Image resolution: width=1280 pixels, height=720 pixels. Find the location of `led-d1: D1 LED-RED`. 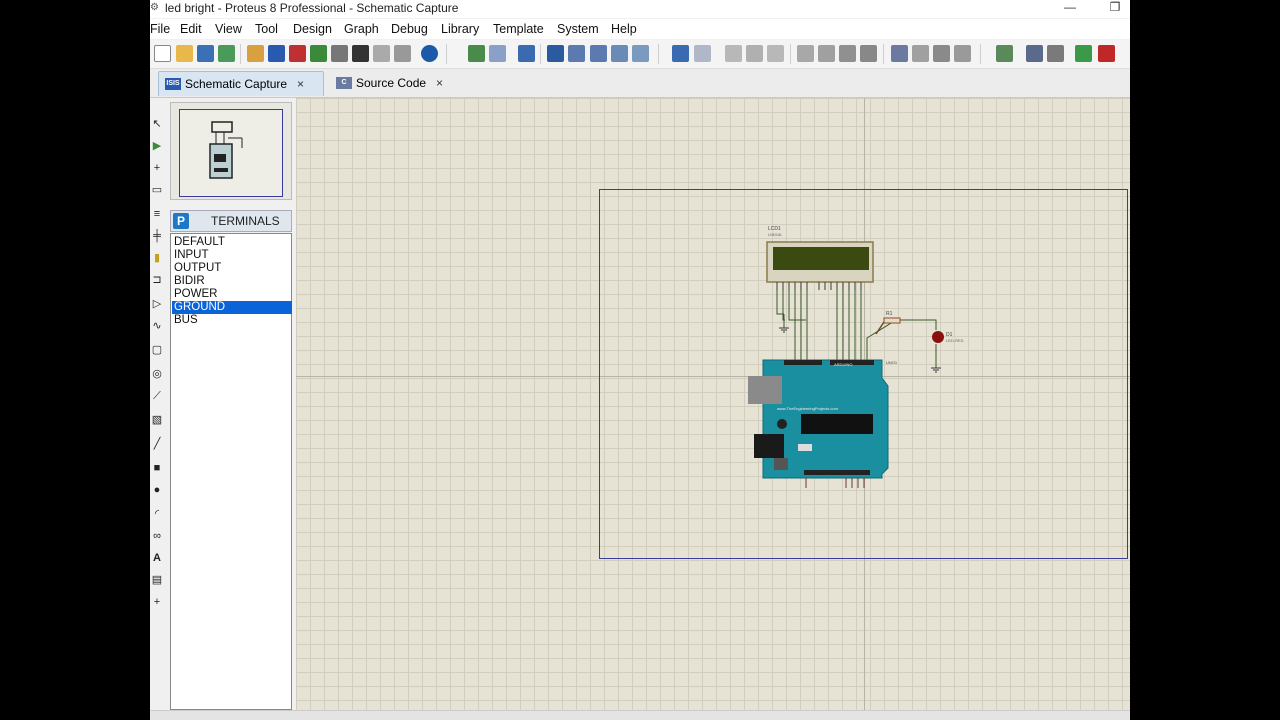

led-d1: D1 LED-RED is located at coordinates (948, 337).